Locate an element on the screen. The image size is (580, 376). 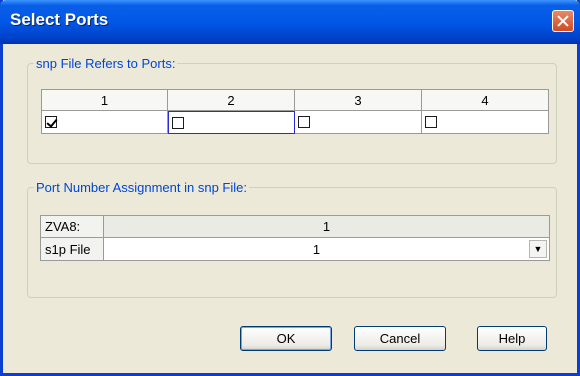
ports-table: 1 2 3 4 is located at coordinates (295, 111).